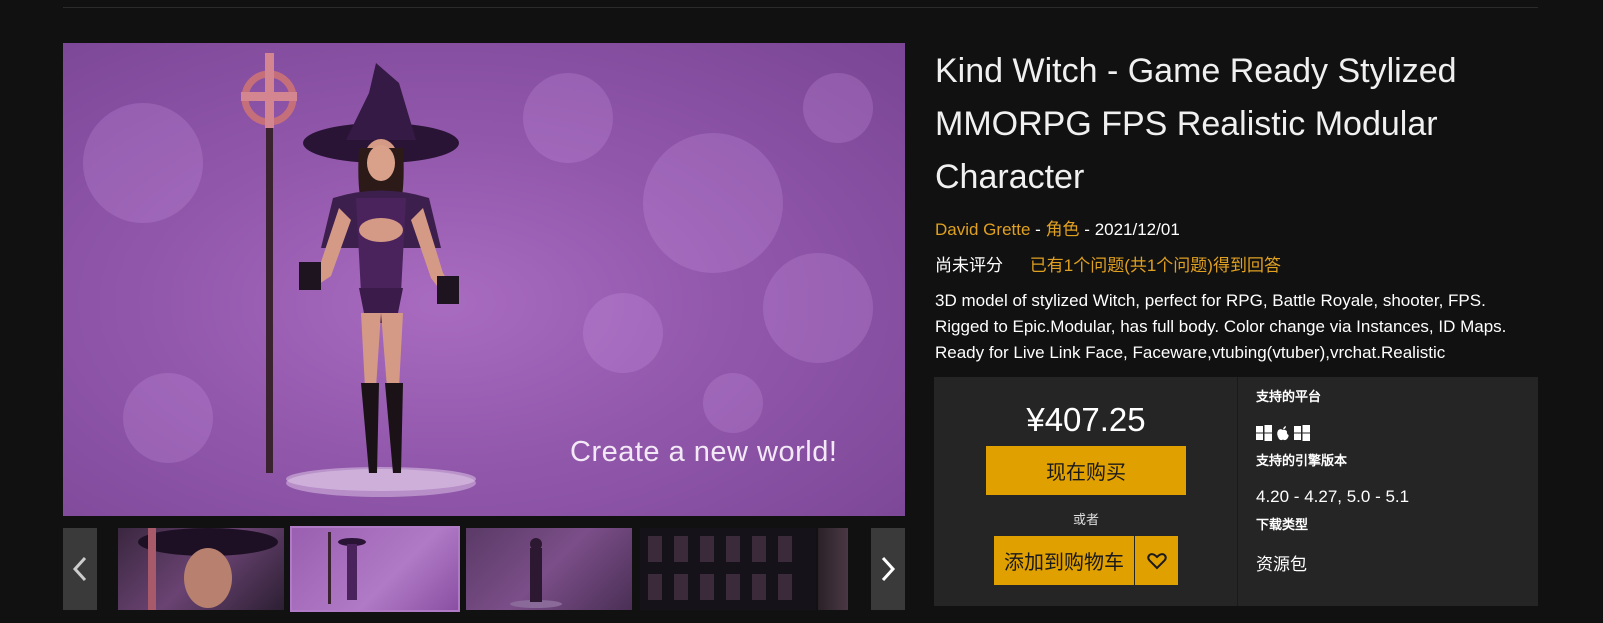 This screenshot has height=623, width=1603. Describe the element at coordinates (1281, 564) in the screenshot. I see `download-type: 资源包` at that location.